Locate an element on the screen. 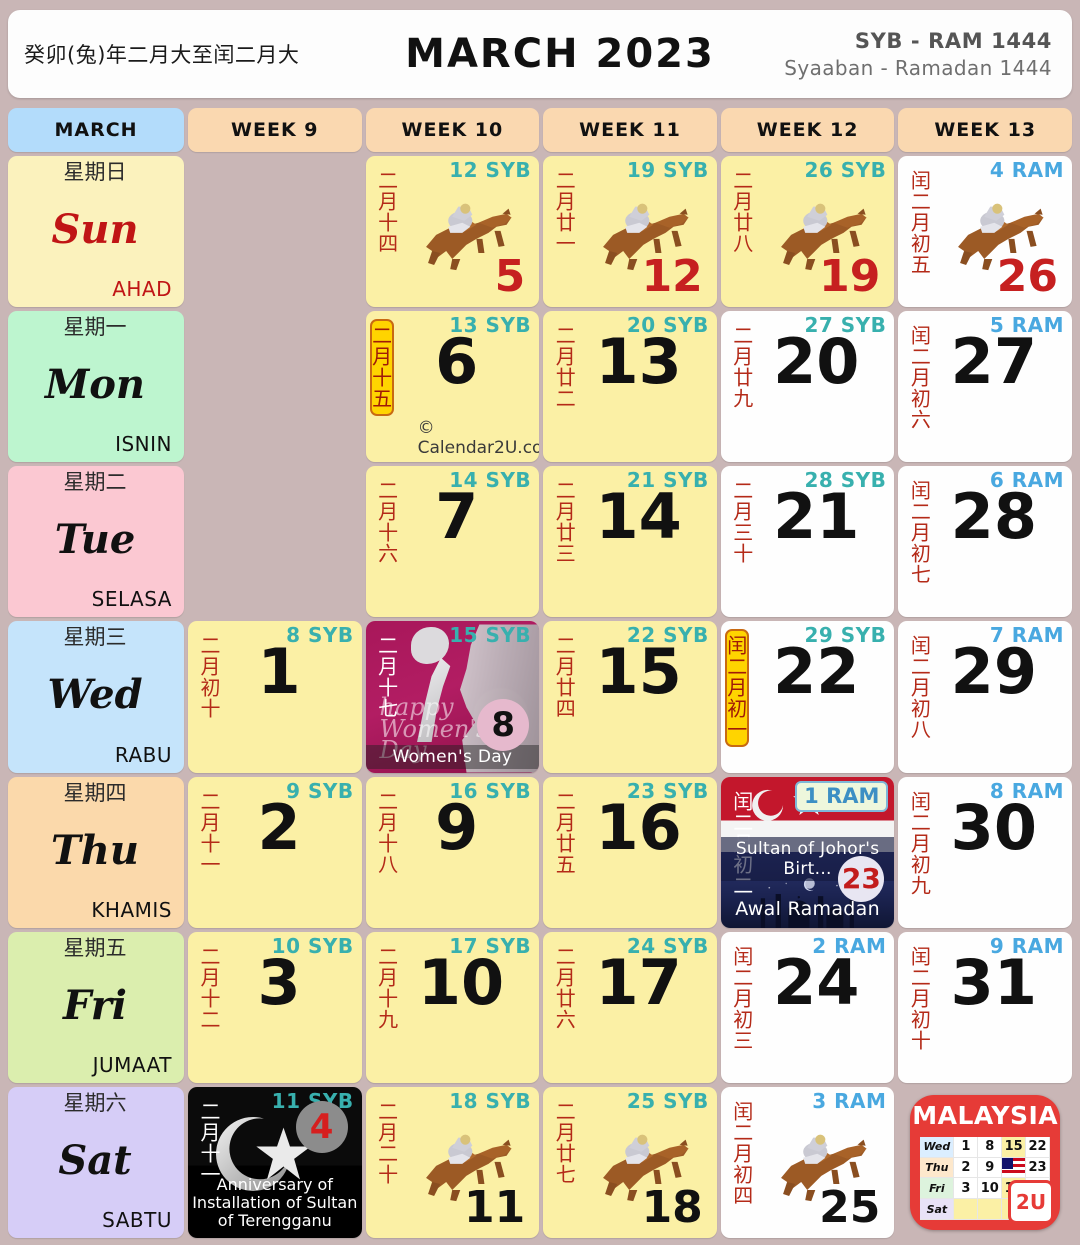 This screenshot has width=1080, height=1245. date-cell-5: 12 SYB 二月十四 5 is located at coordinates (452, 232).